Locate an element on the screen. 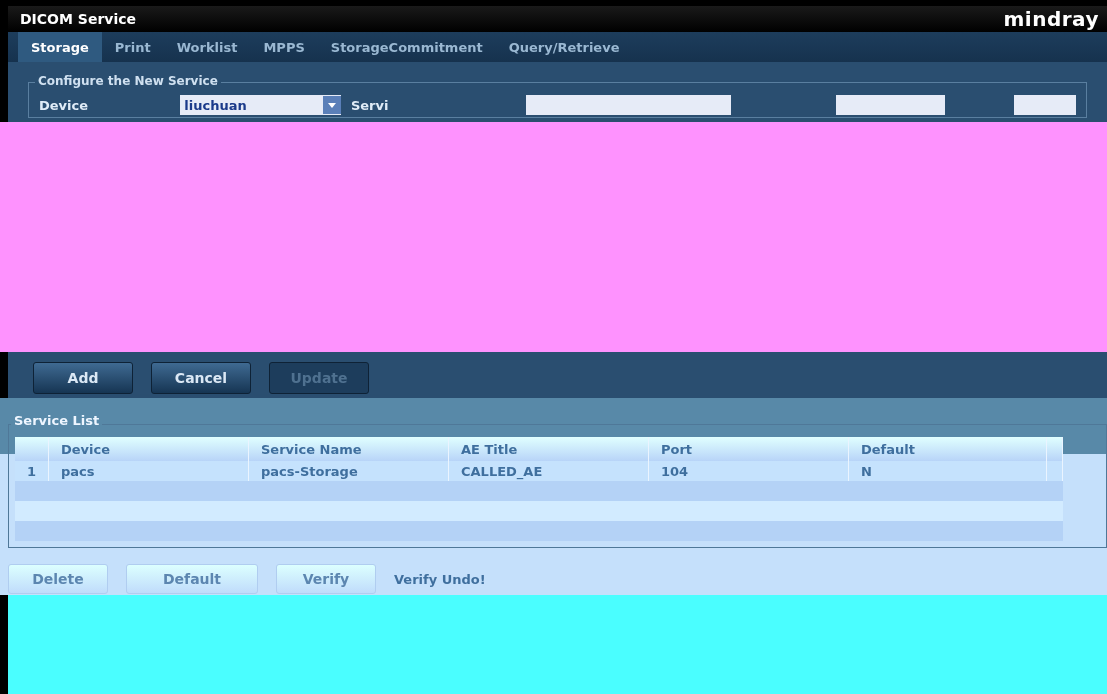 The height and width of the screenshot is (694, 1107). tab: StorageCommitment is located at coordinates (406, 47).